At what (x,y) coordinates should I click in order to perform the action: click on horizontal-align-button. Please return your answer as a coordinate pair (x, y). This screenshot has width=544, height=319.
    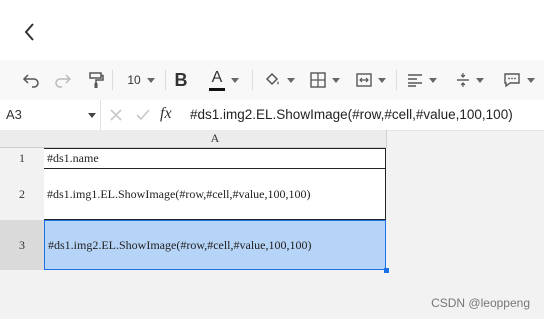
    Looking at the image, I should click on (422, 80).